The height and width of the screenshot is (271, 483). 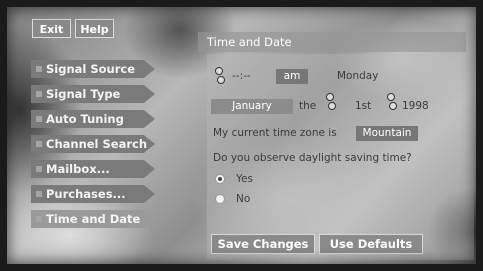 What do you see at coordinates (308, 106) in the screenshot?
I see `the-label: the` at bounding box center [308, 106].